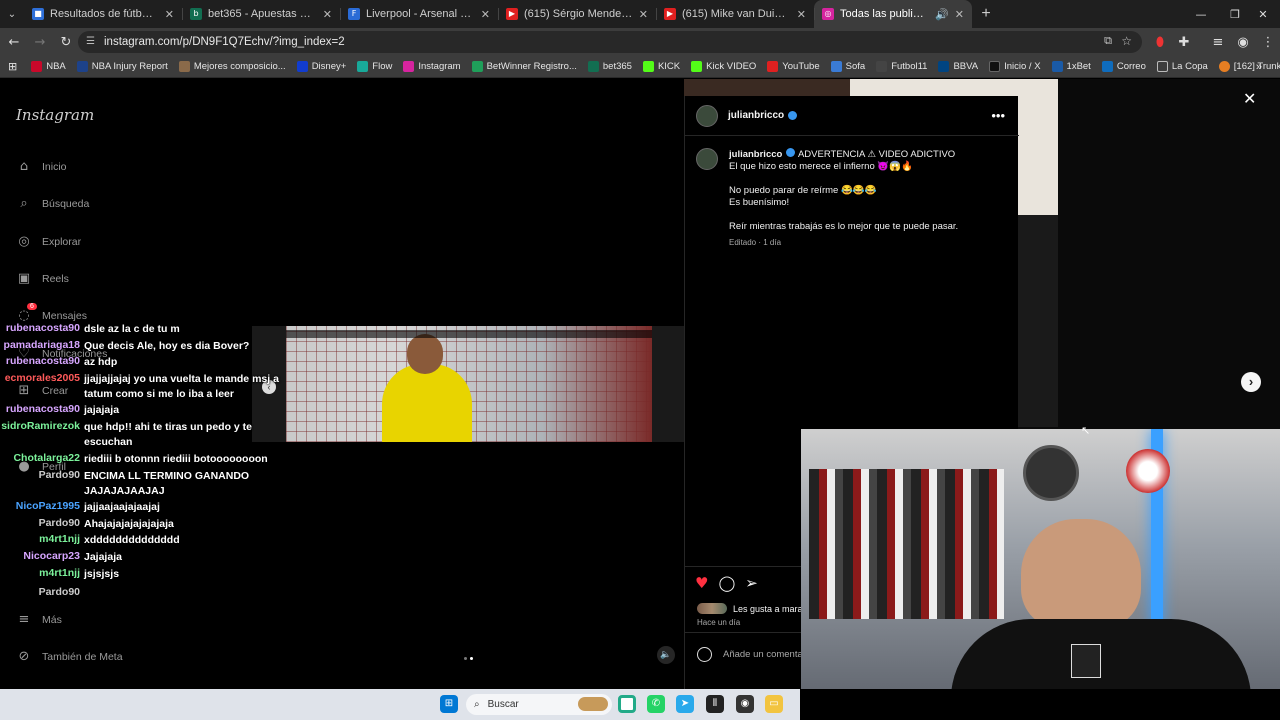 Image resolution: width=1280 pixels, height=720 pixels. Describe the element at coordinates (1201, 14) in the screenshot. I see `minimize-icon: —` at that location.